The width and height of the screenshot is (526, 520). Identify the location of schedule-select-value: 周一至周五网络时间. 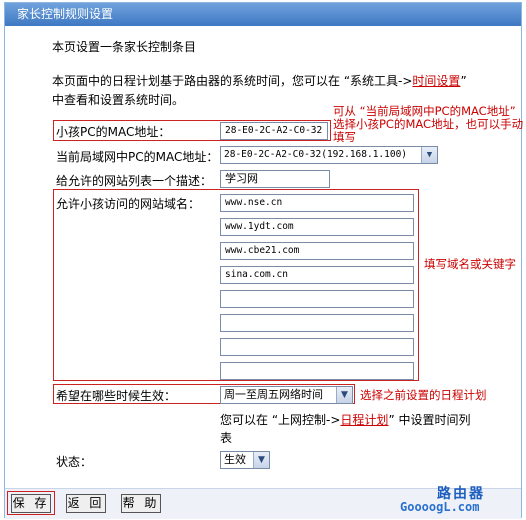
(273, 394).